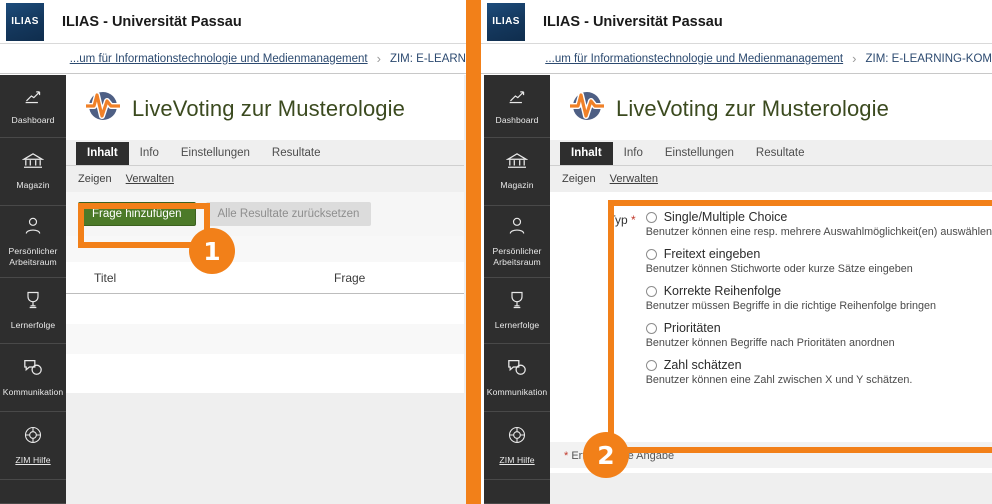 The height and width of the screenshot is (504, 992). Describe the element at coordinates (473, 252) in the screenshot. I see `panel-divider` at that location.